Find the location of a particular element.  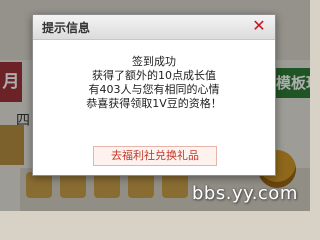

watermark: bbs.yy.com is located at coordinates (245, 193).